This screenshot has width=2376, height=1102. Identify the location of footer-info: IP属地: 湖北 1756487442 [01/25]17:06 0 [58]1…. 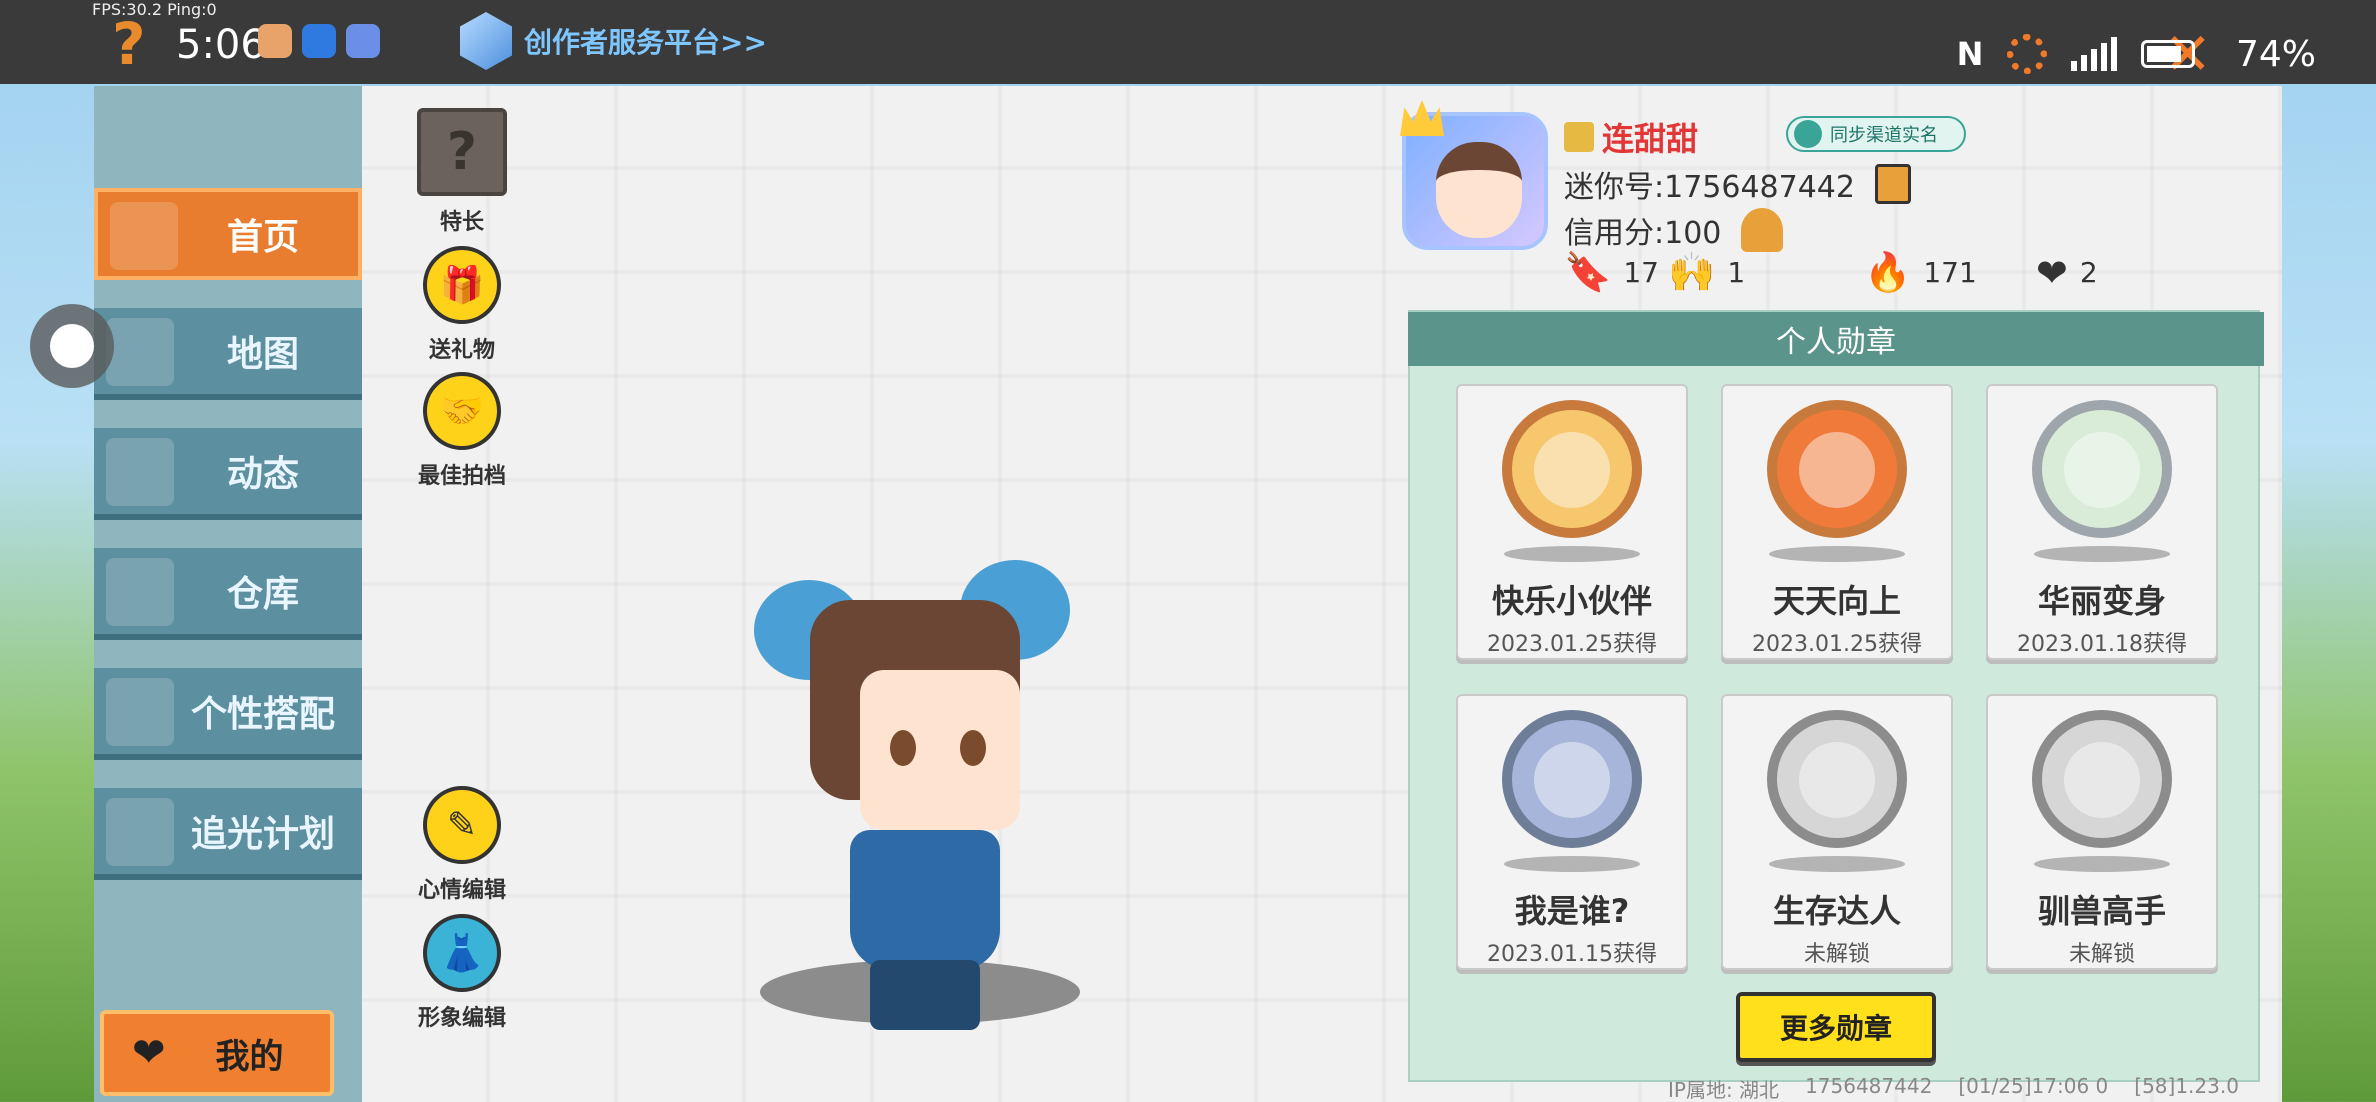
(1953, 1088).